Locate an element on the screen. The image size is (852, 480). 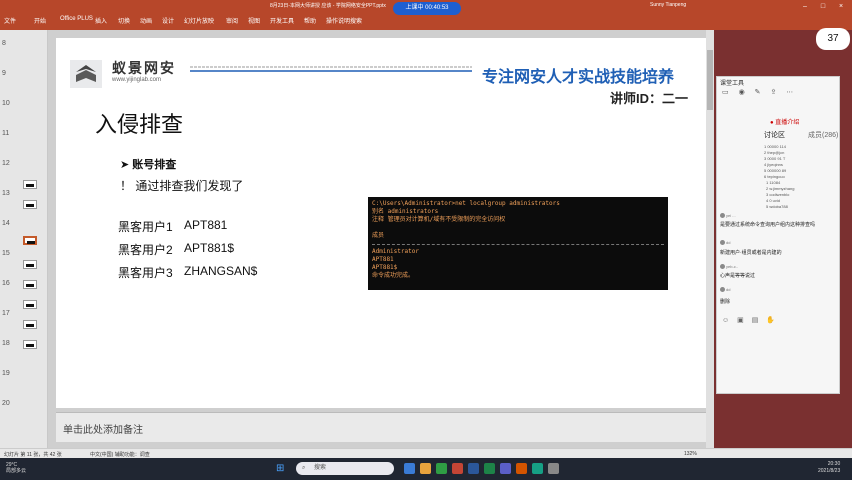
list-item: 4 0 uvid is located at coordinates (773, 200).